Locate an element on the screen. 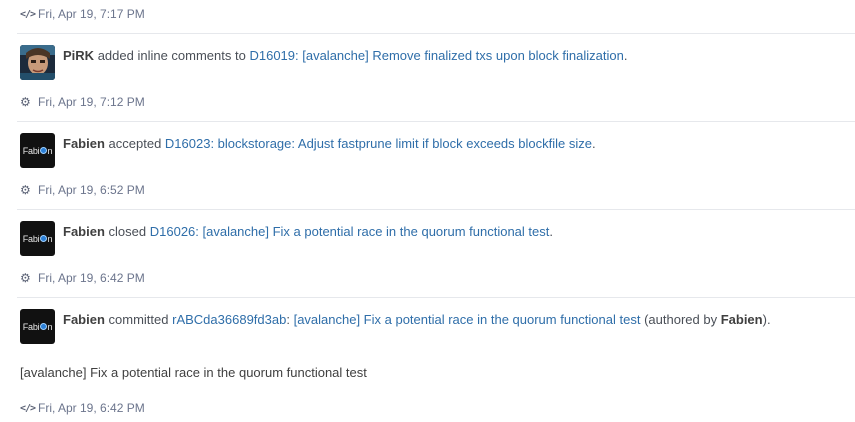 Image resolution: width=855 pixels, height=422 pixels. timestamp: Fri, Apr 19, 6:52 PM is located at coordinates (91, 190).